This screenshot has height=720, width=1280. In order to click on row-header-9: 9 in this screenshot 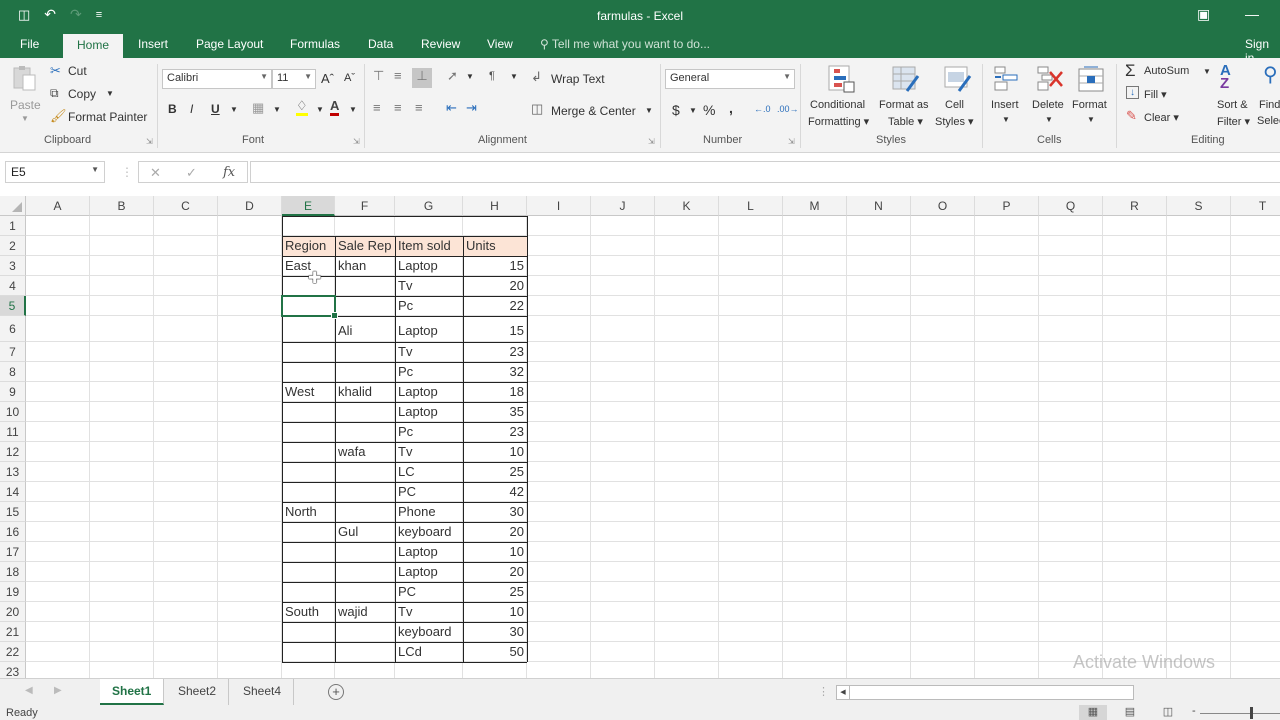, I will do `click(13, 392)`.